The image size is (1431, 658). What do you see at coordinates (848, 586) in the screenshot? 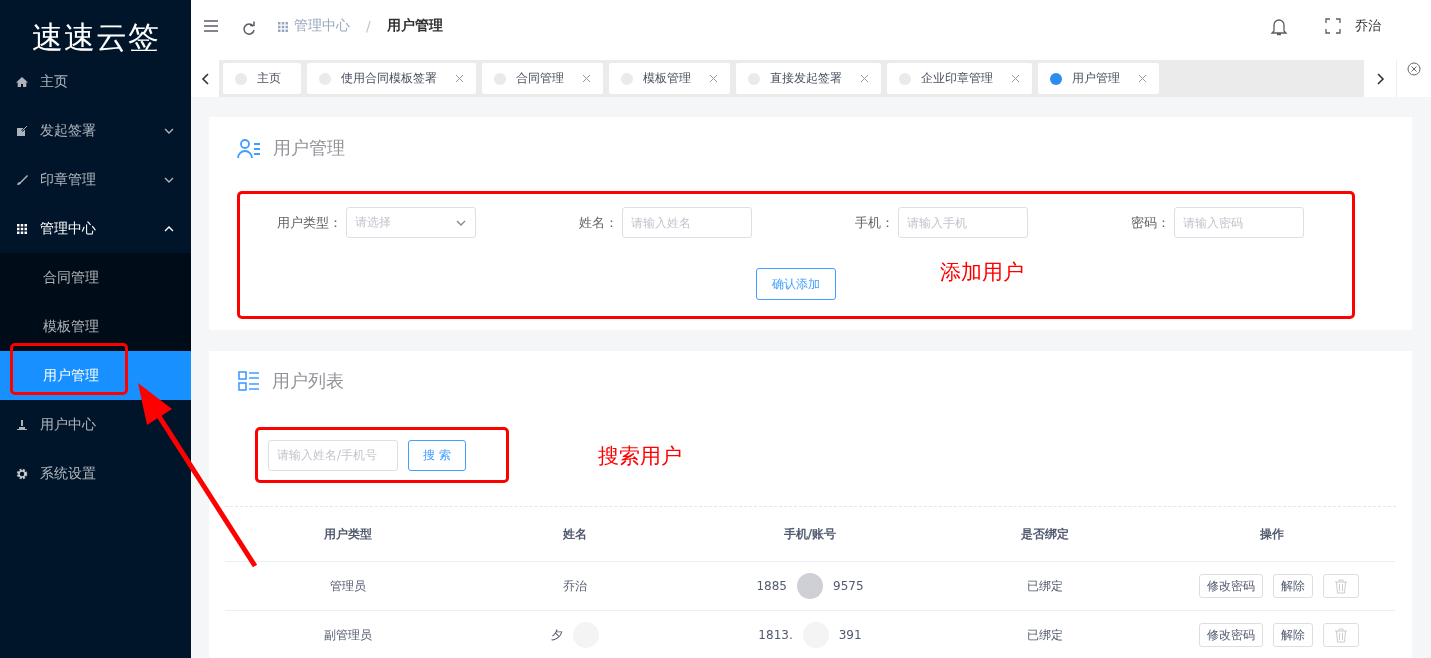
I see `table-cell: 9575` at bounding box center [848, 586].